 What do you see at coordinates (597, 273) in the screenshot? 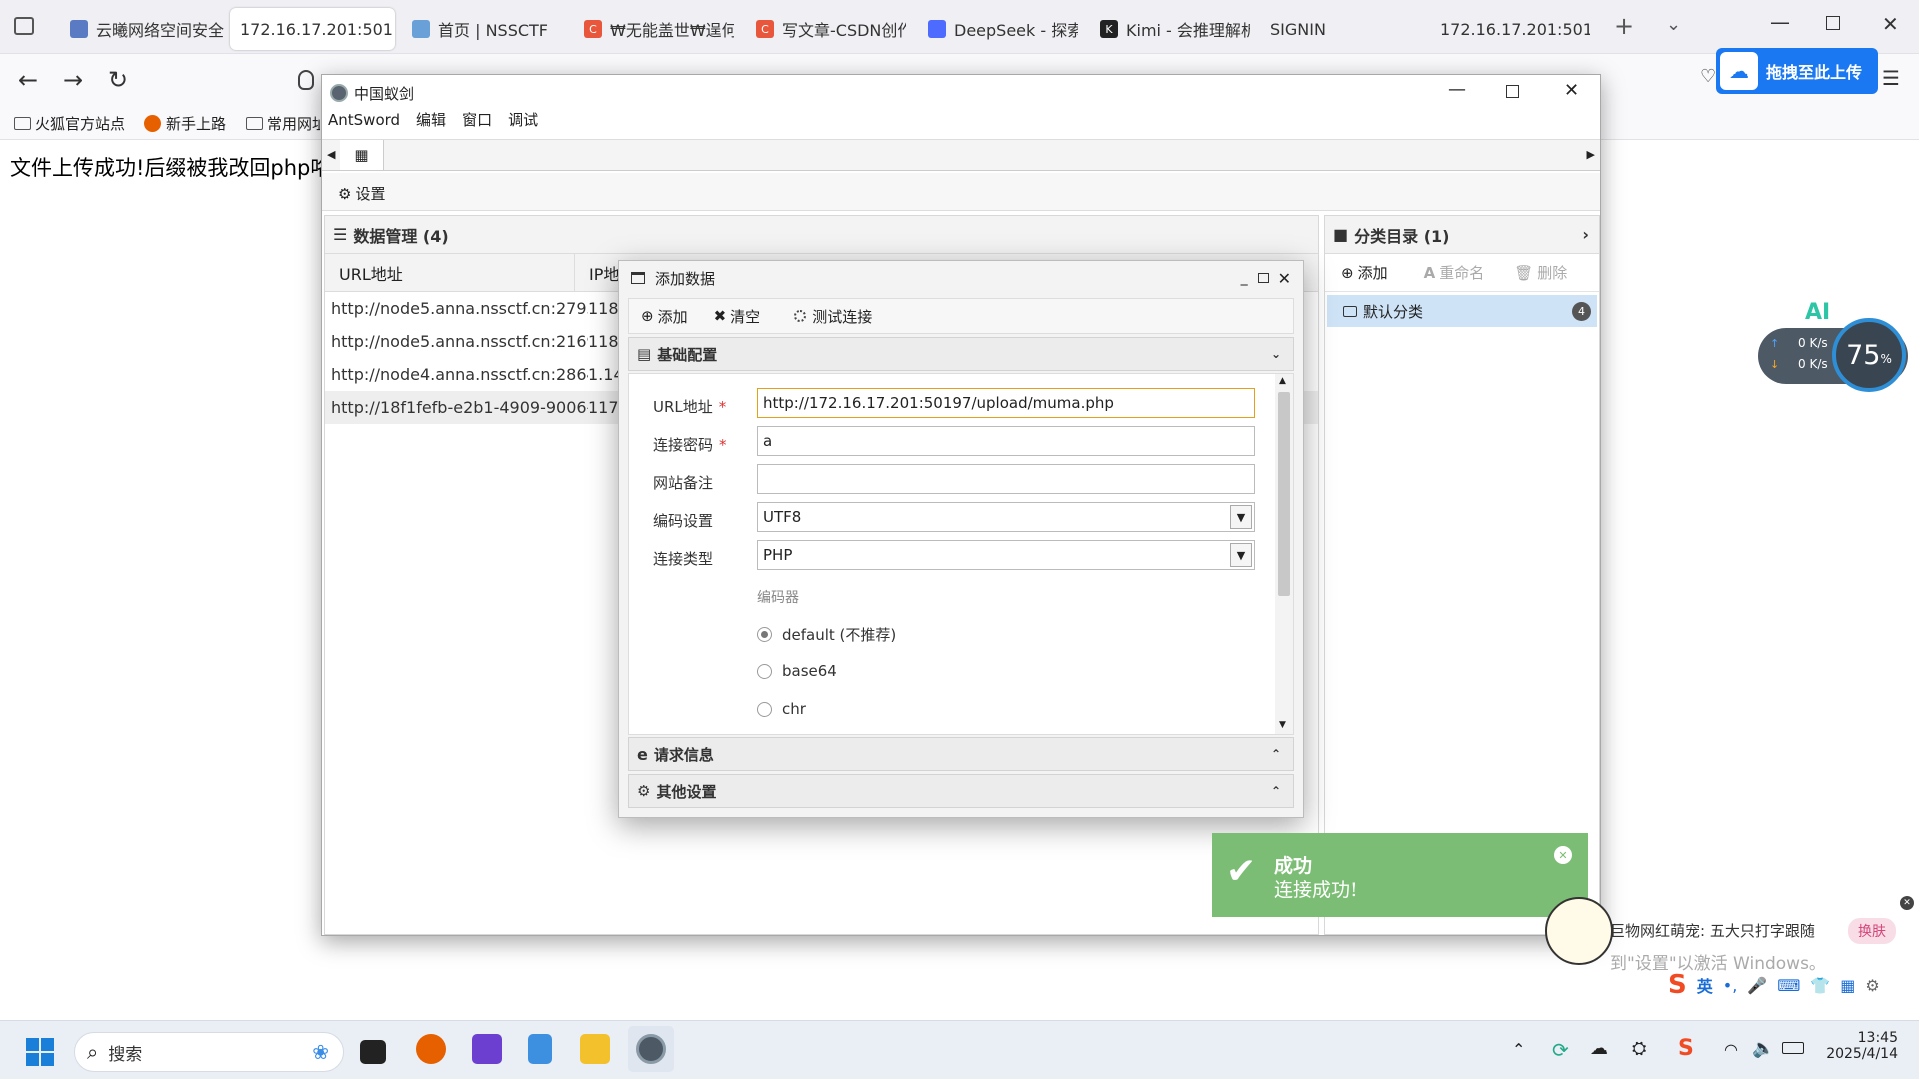
I see `column-ip: IP地` at bounding box center [597, 273].